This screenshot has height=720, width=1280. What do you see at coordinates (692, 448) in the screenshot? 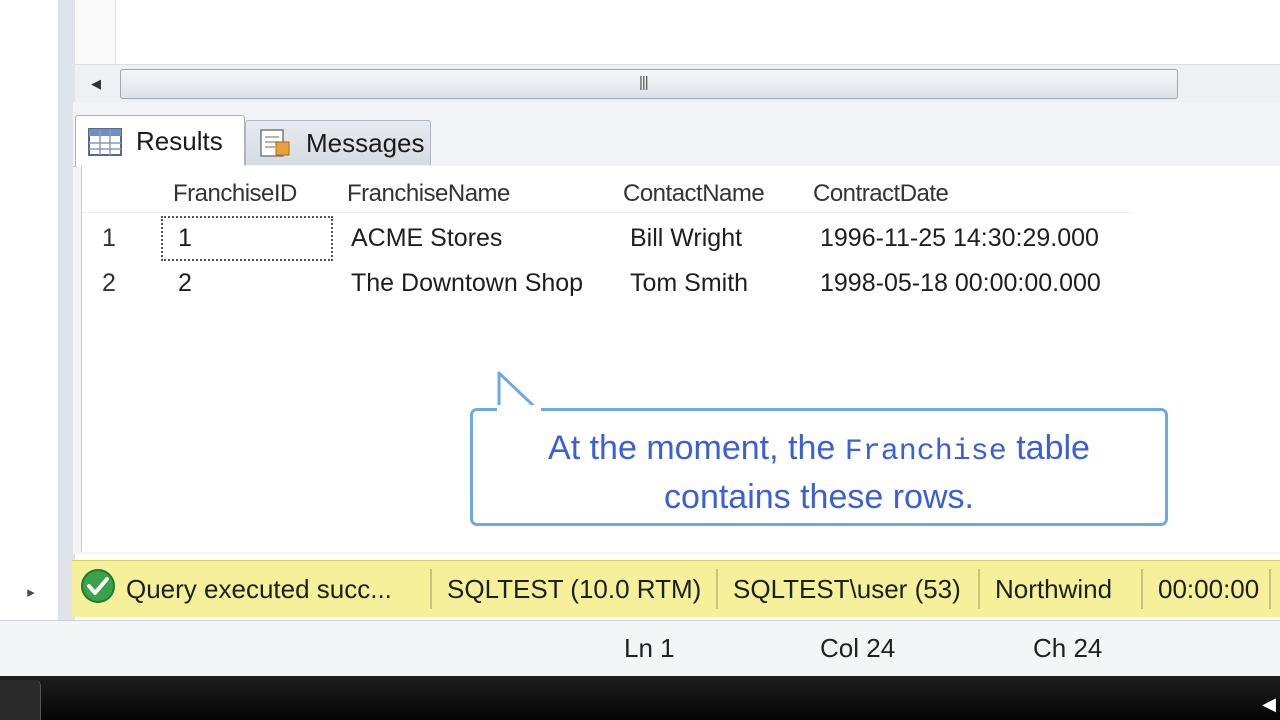
I see `callout-text-before: At the moment, the` at bounding box center [692, 448].